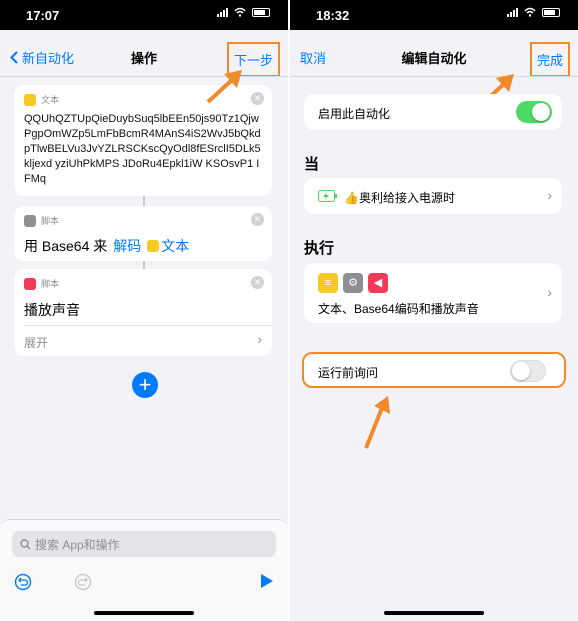 This screenshot has width=578, height=621. Describe the element at coordinates (327, 196) in the screenshot. I see `charging-battery-icon` at that location.